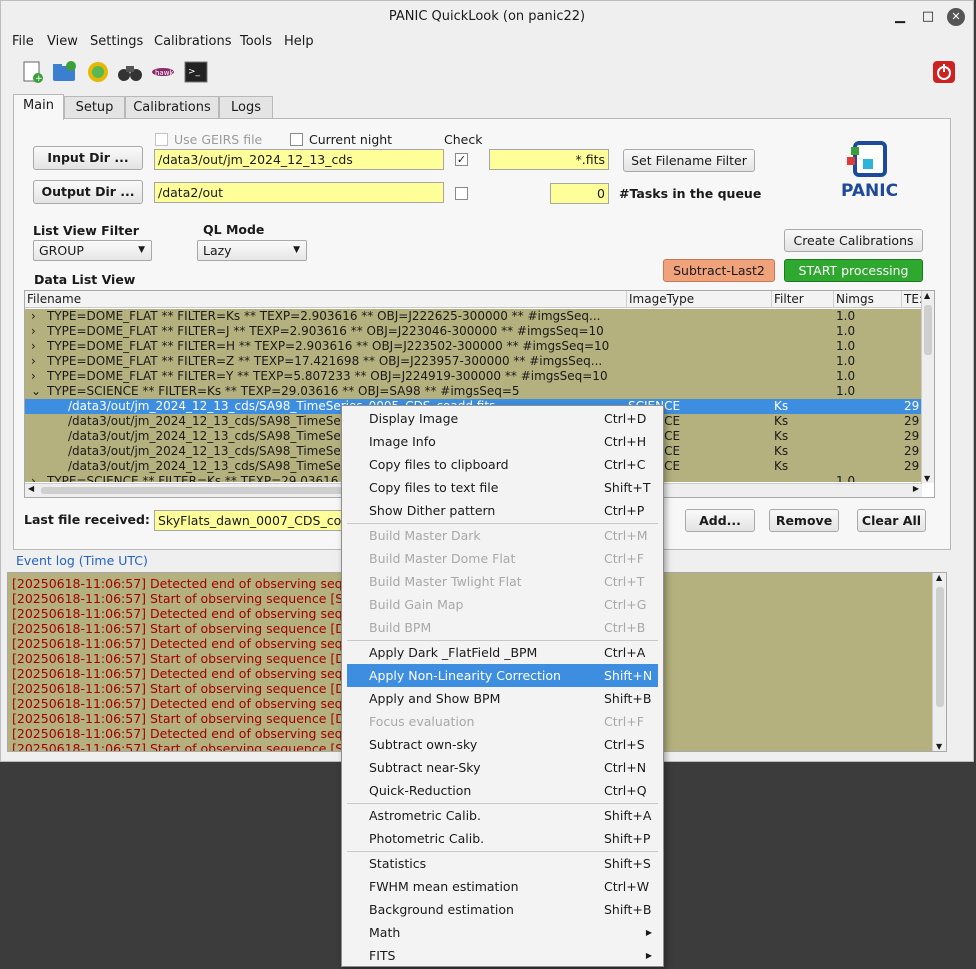 The width and height of the screenshot is (976, 969). Describe the element at coordinates (502, 558) in the screenshot. I see `menu-item-build-master-dome-flat: Build Master Dome Flat Ctrl+F` at that location.